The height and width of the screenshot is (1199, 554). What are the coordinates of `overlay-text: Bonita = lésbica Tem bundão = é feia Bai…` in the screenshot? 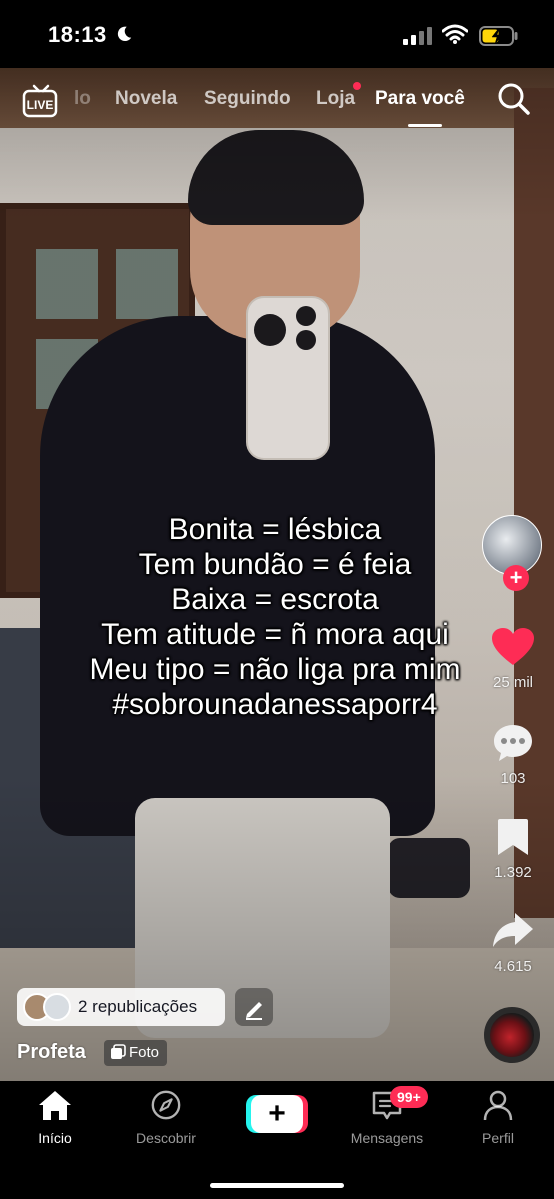 It's located at (275, 617).